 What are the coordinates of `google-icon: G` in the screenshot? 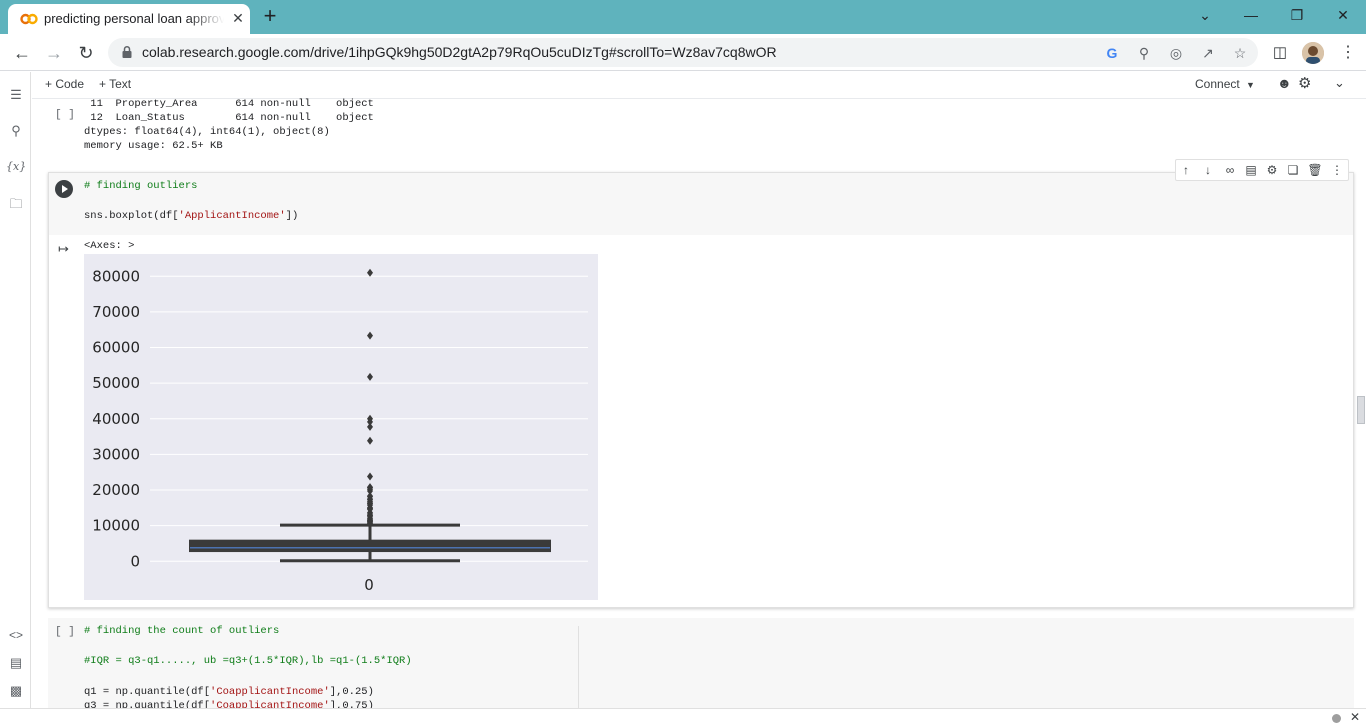 It's located at (1112, 53).